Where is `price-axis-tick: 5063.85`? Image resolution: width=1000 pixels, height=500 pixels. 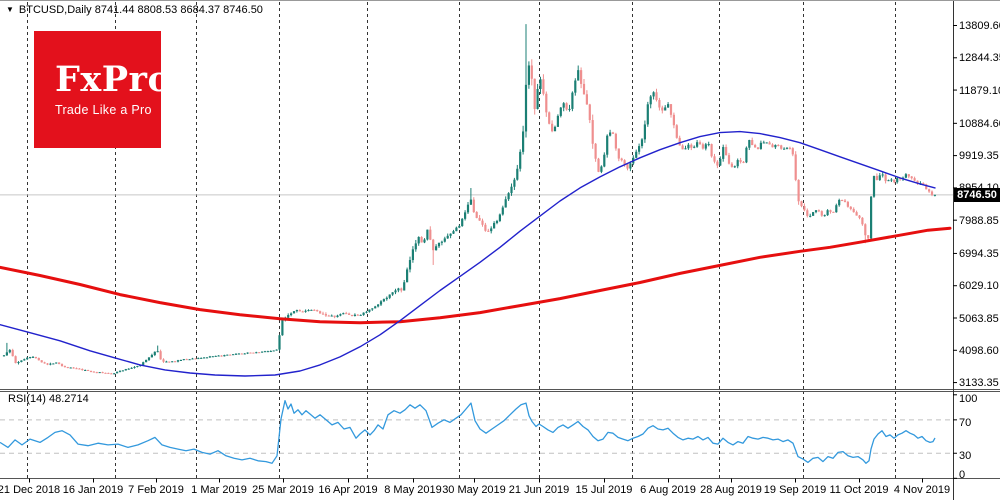 price-axis-tick: 5063.85 is located at coordinates (979, 318).